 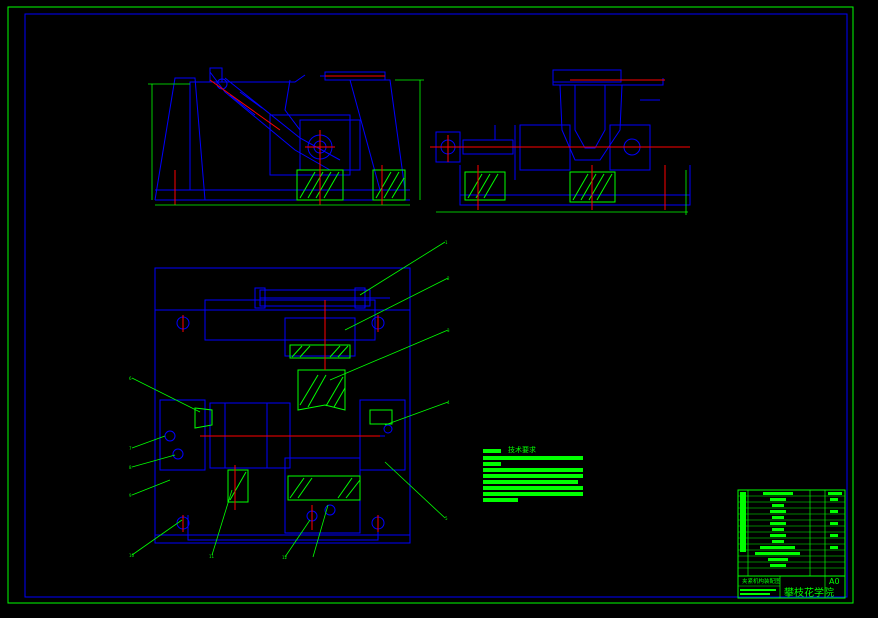 What do you see at coordinates (522, 449) in the screenshot?
I see `tech-requirements-heading: 技术要求` at bounding box center [522, 449].